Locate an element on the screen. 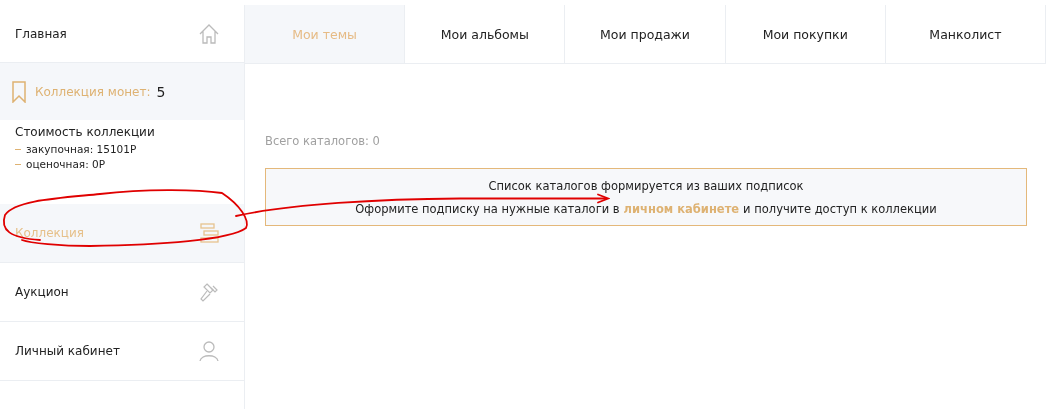 This screenshot has width=1046, height=409. bars-icon is located at coordinates (209, 233).